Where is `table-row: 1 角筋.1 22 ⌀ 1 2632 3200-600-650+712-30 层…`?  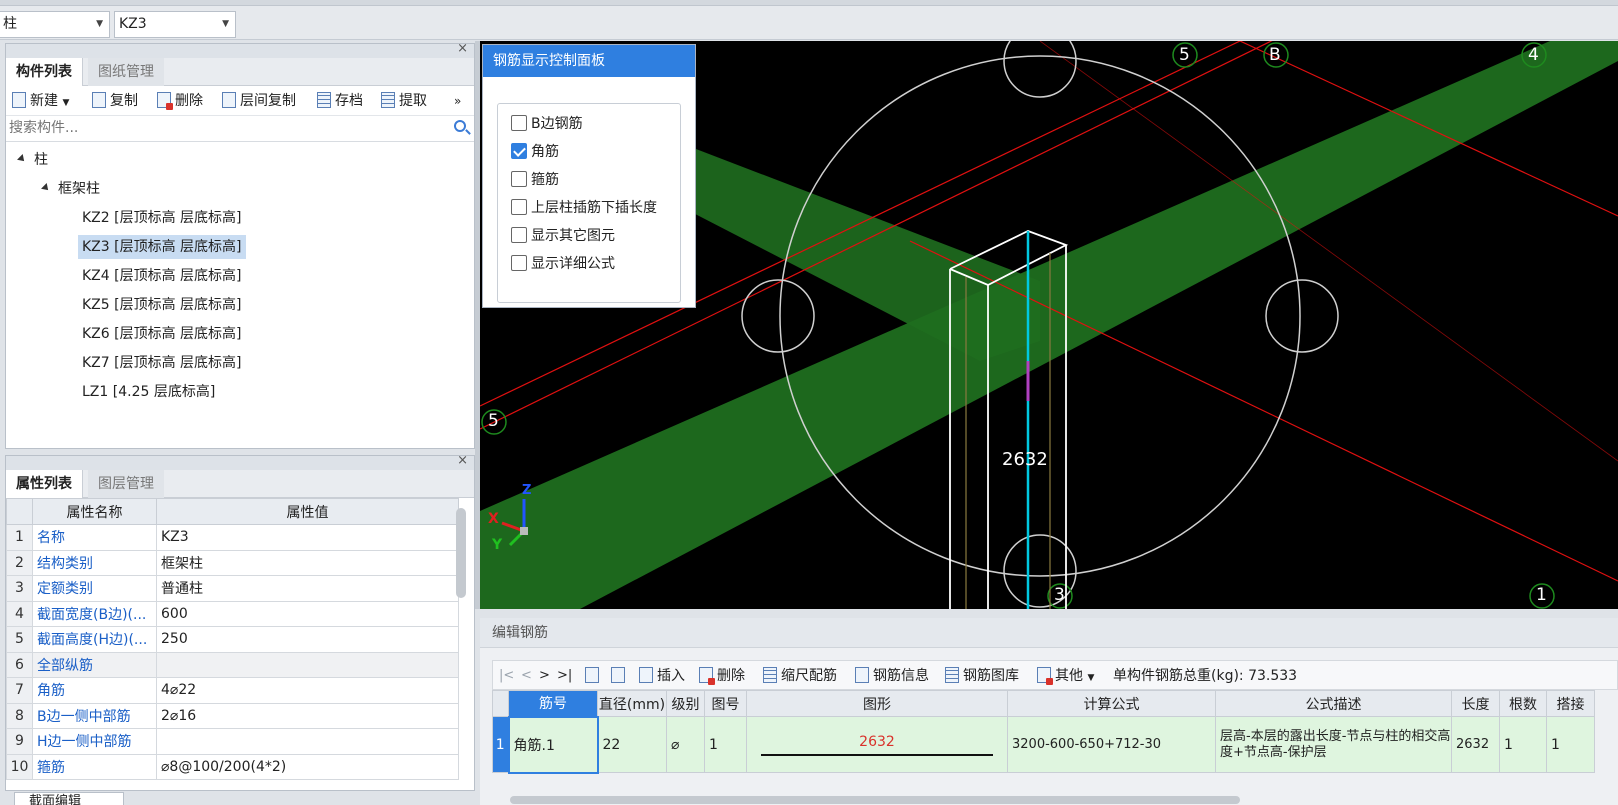 table-row: 1 角筋.1 22 ⌀ 1 2632 3200-600-650+712-30 层… is located at coordinates (1043, 744).